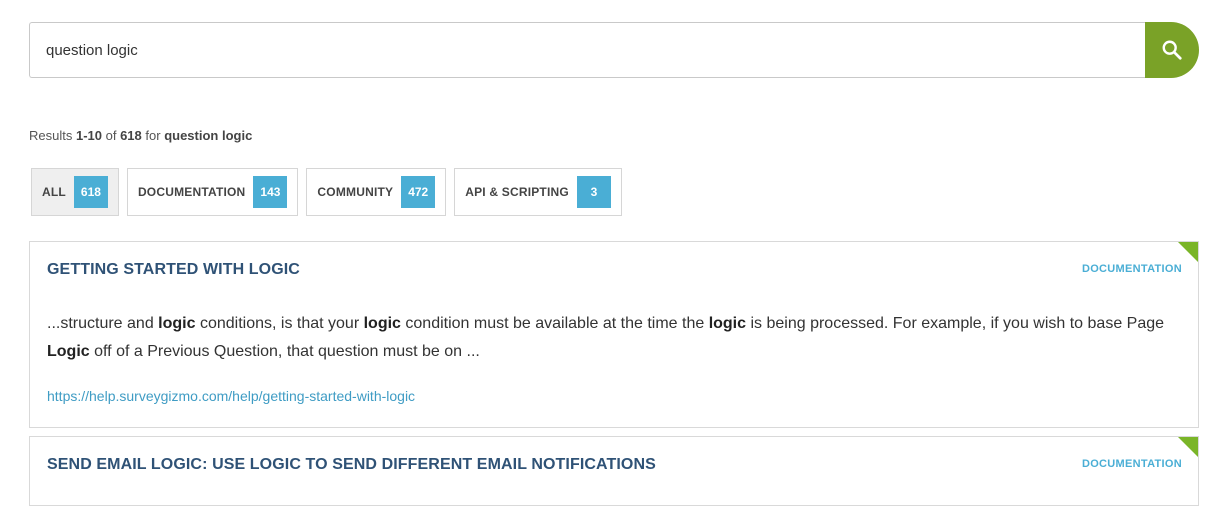  Describe the element at coordinates (141, 135) in the screenshot. I see `results-summary: Results 1-10 of 618 for question logic` at that location.